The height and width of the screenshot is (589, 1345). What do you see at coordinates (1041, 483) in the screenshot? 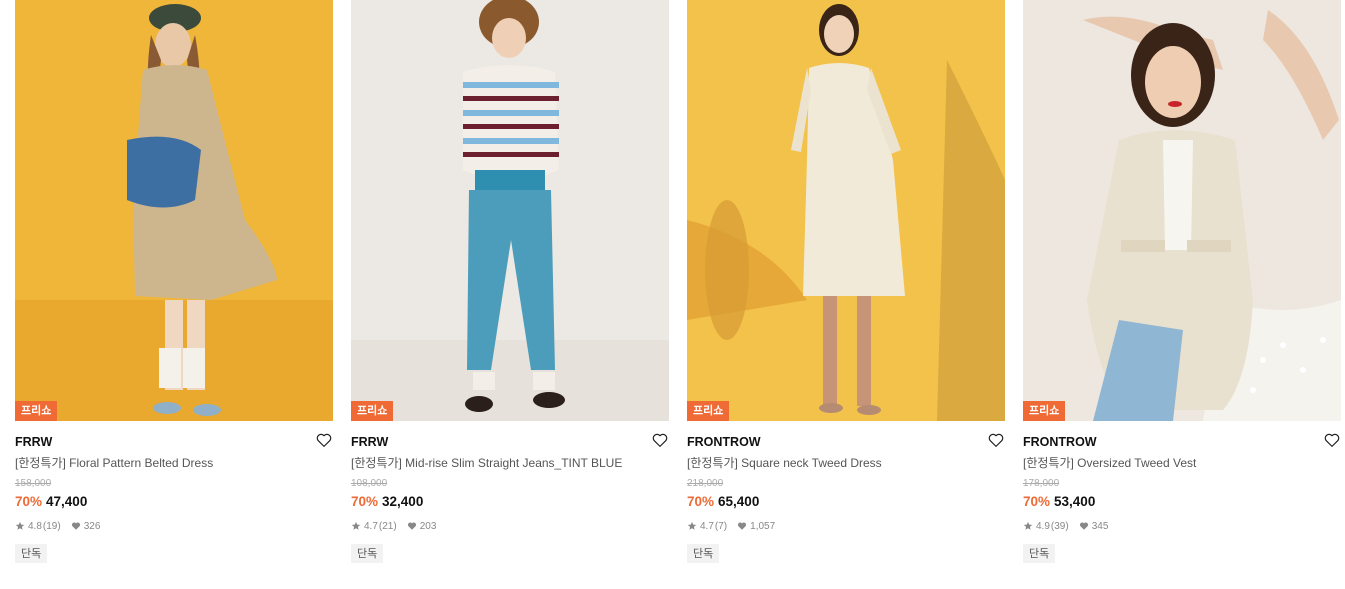
I see `original-price: 178,000` at bounding box center [1041, 483].